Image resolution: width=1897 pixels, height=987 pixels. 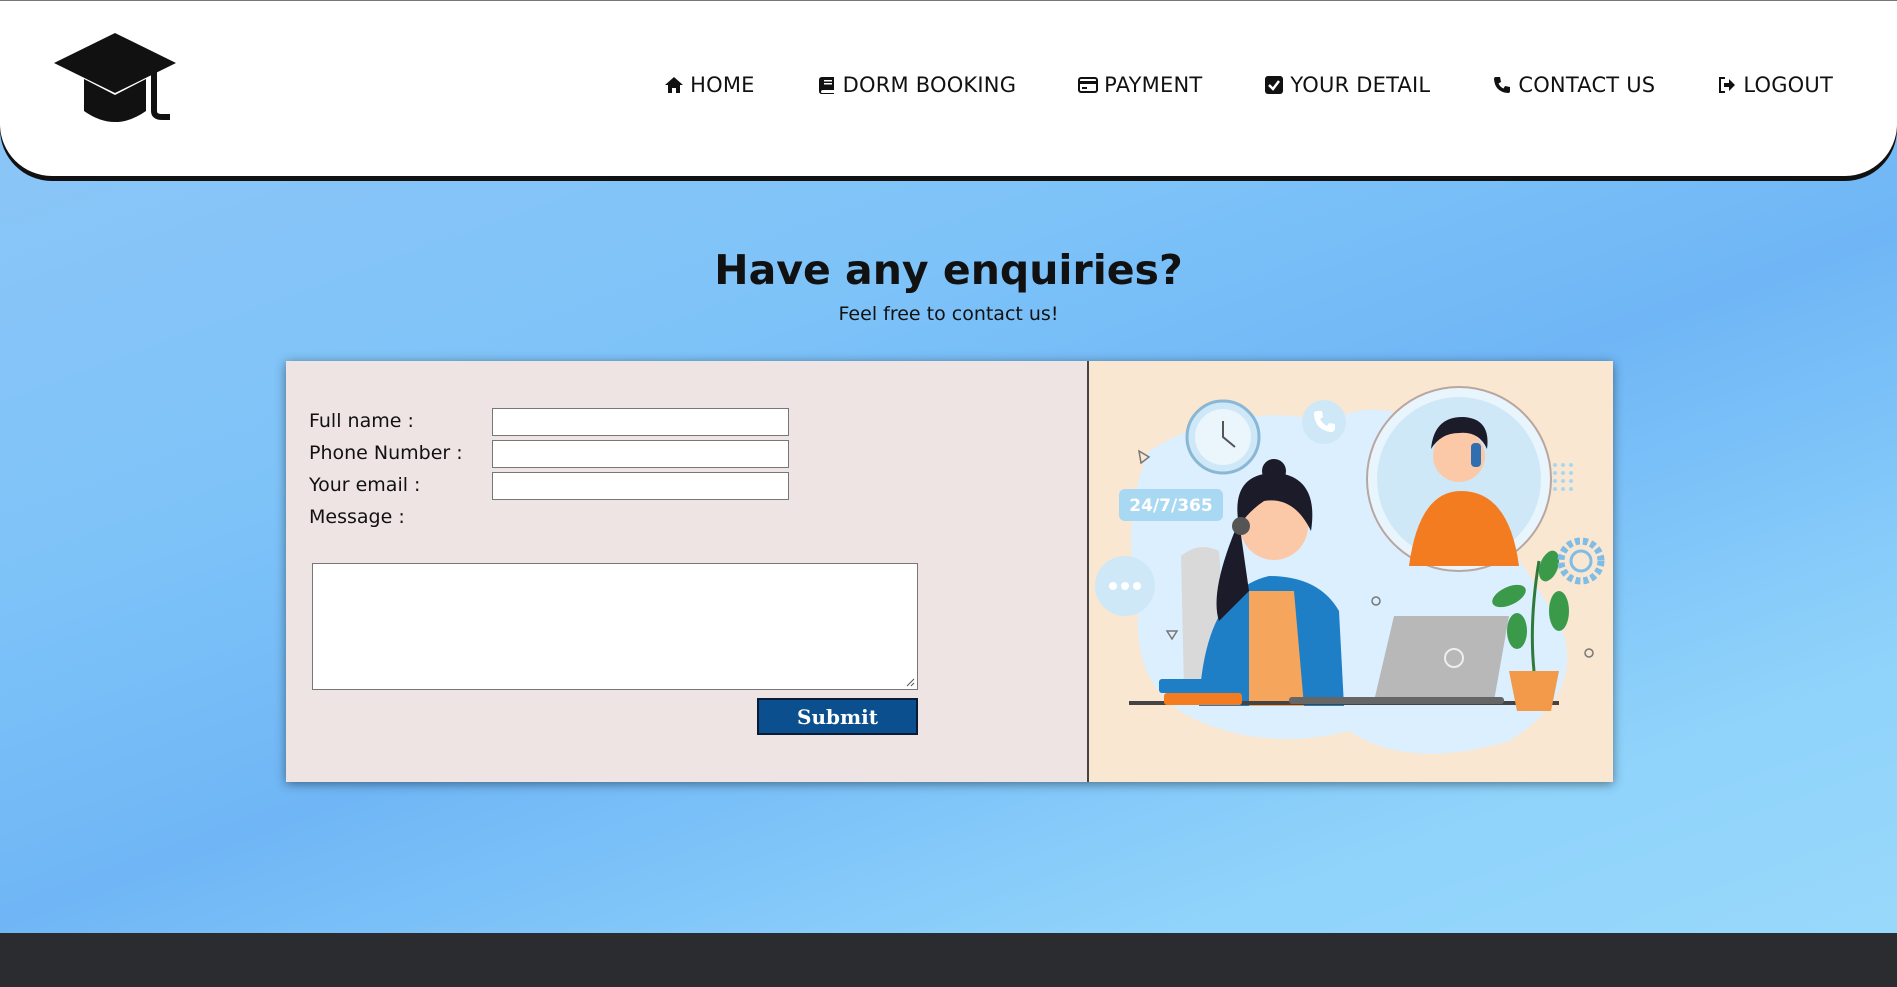 I want to click on nav-payment-label: PAYMENT, so click(x=1153, y=85).